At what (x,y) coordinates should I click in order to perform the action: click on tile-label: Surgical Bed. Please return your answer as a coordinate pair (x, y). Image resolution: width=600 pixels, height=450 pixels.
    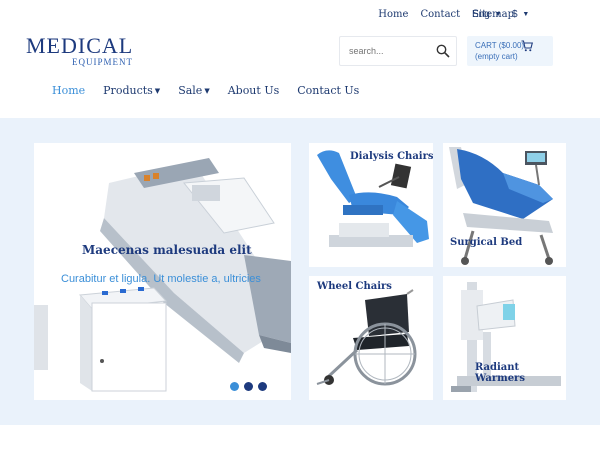
    Looking at the image, I should click on (486, 242).